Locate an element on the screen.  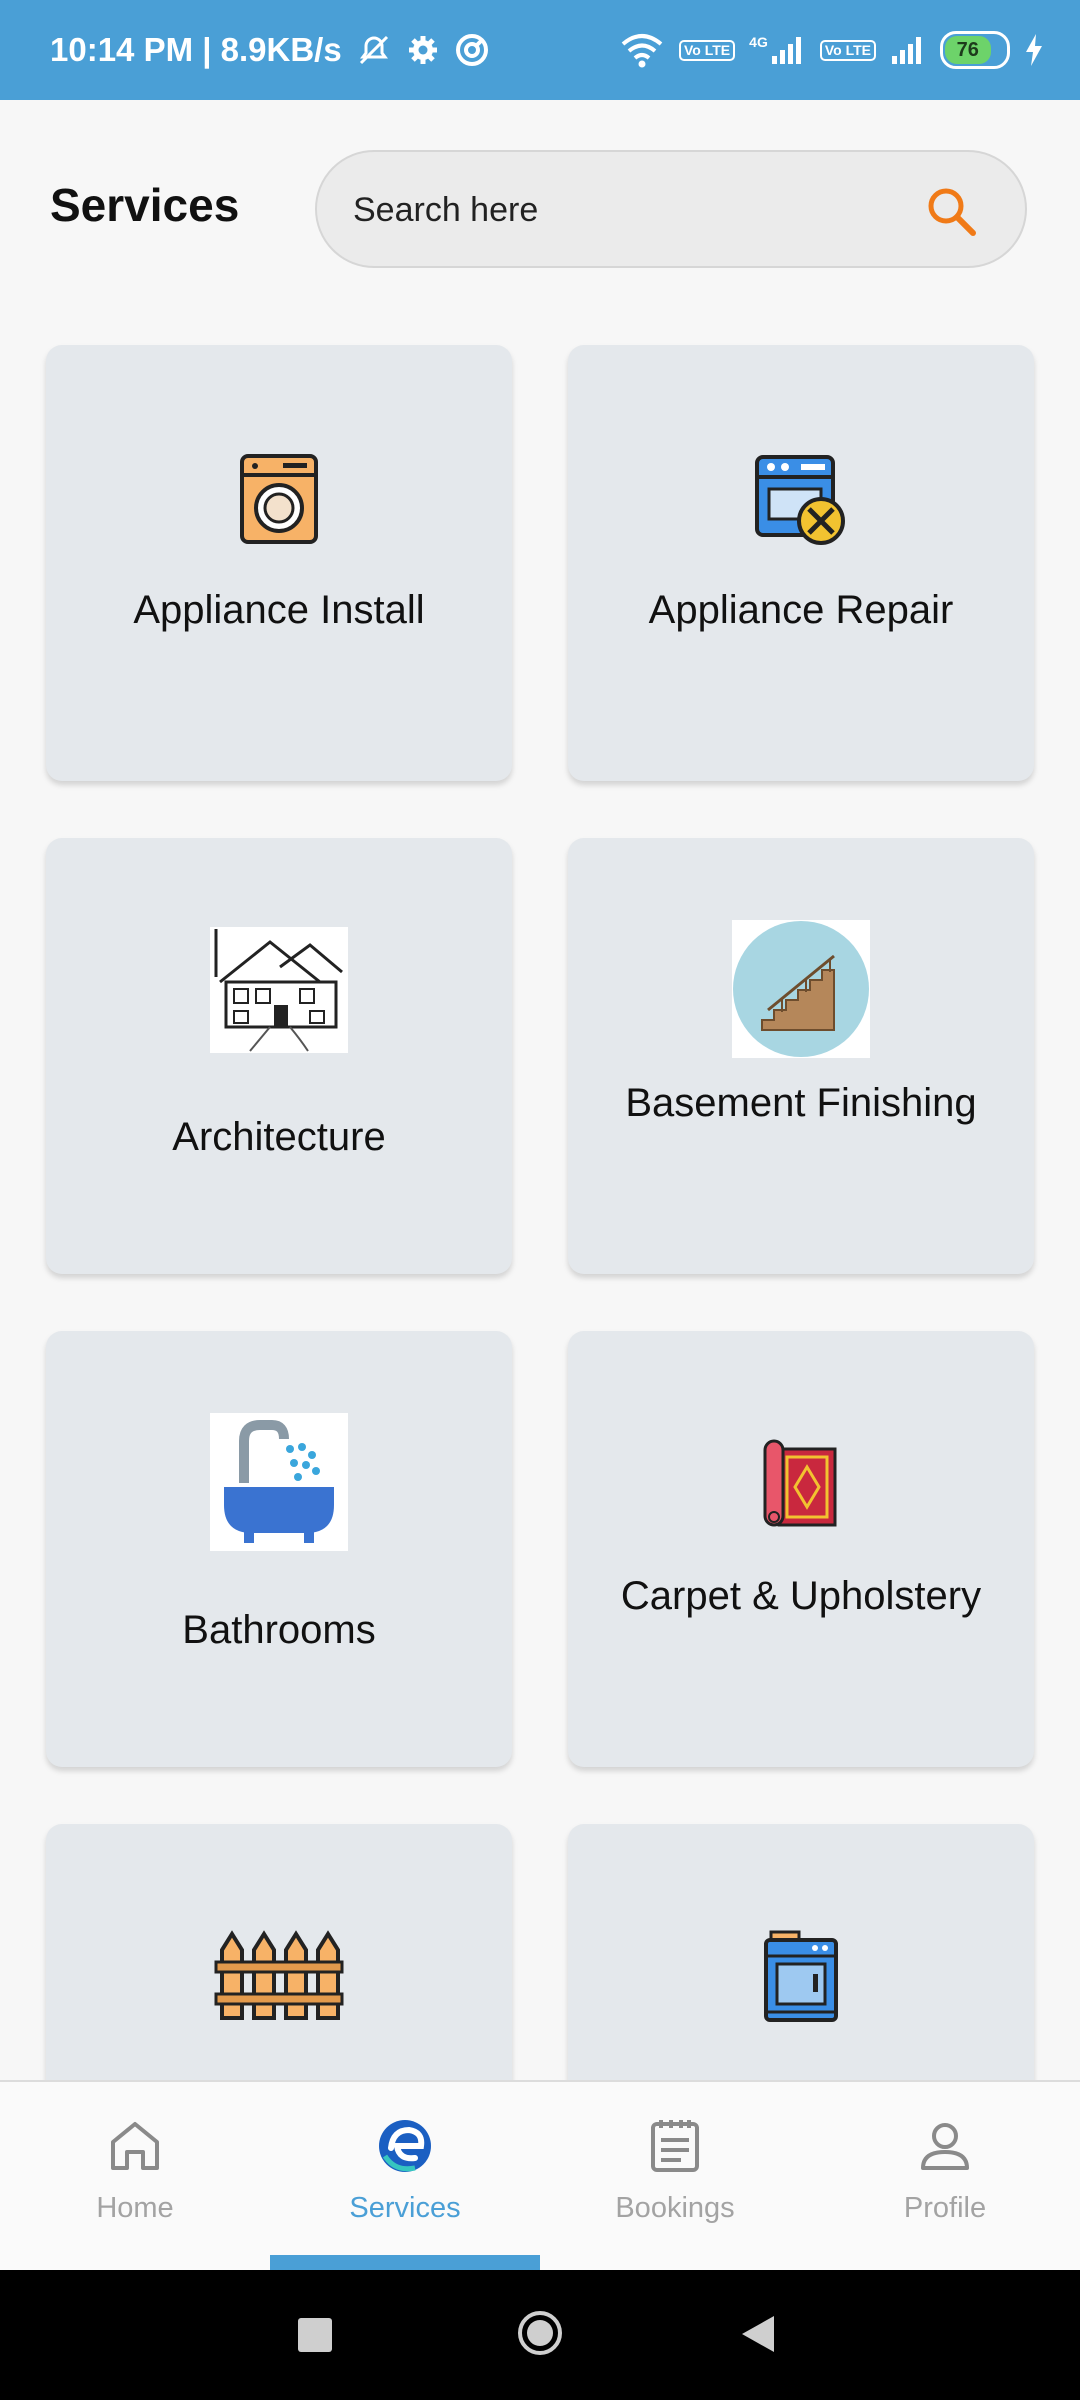
service-card-fencing is located at coordinates (279, 1952).